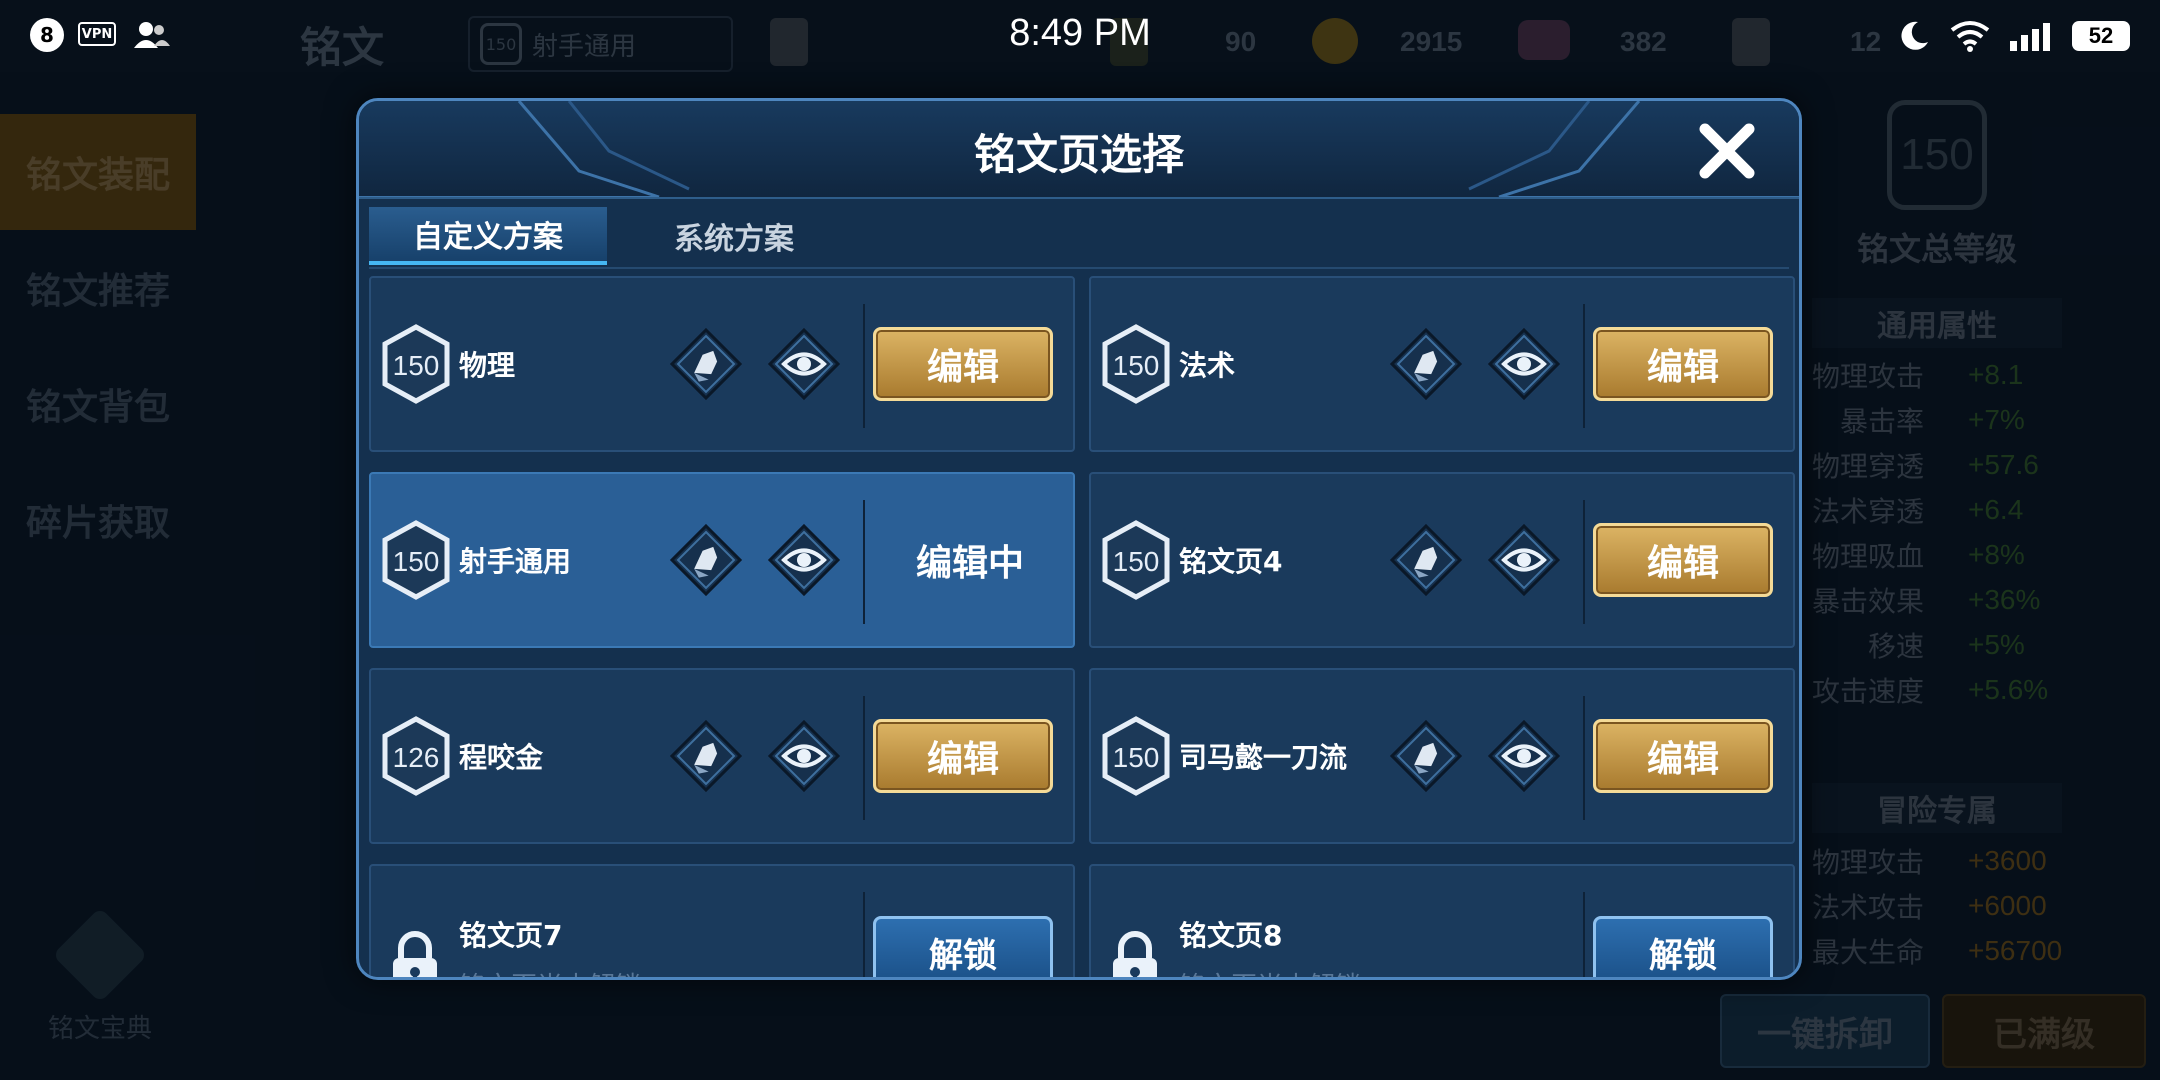 This screenshot has height=1080, width=2160. Describe the element at coordinates (1231, 561) in the screenshot. I see `rune-page-name: 铭文页4` at that location.